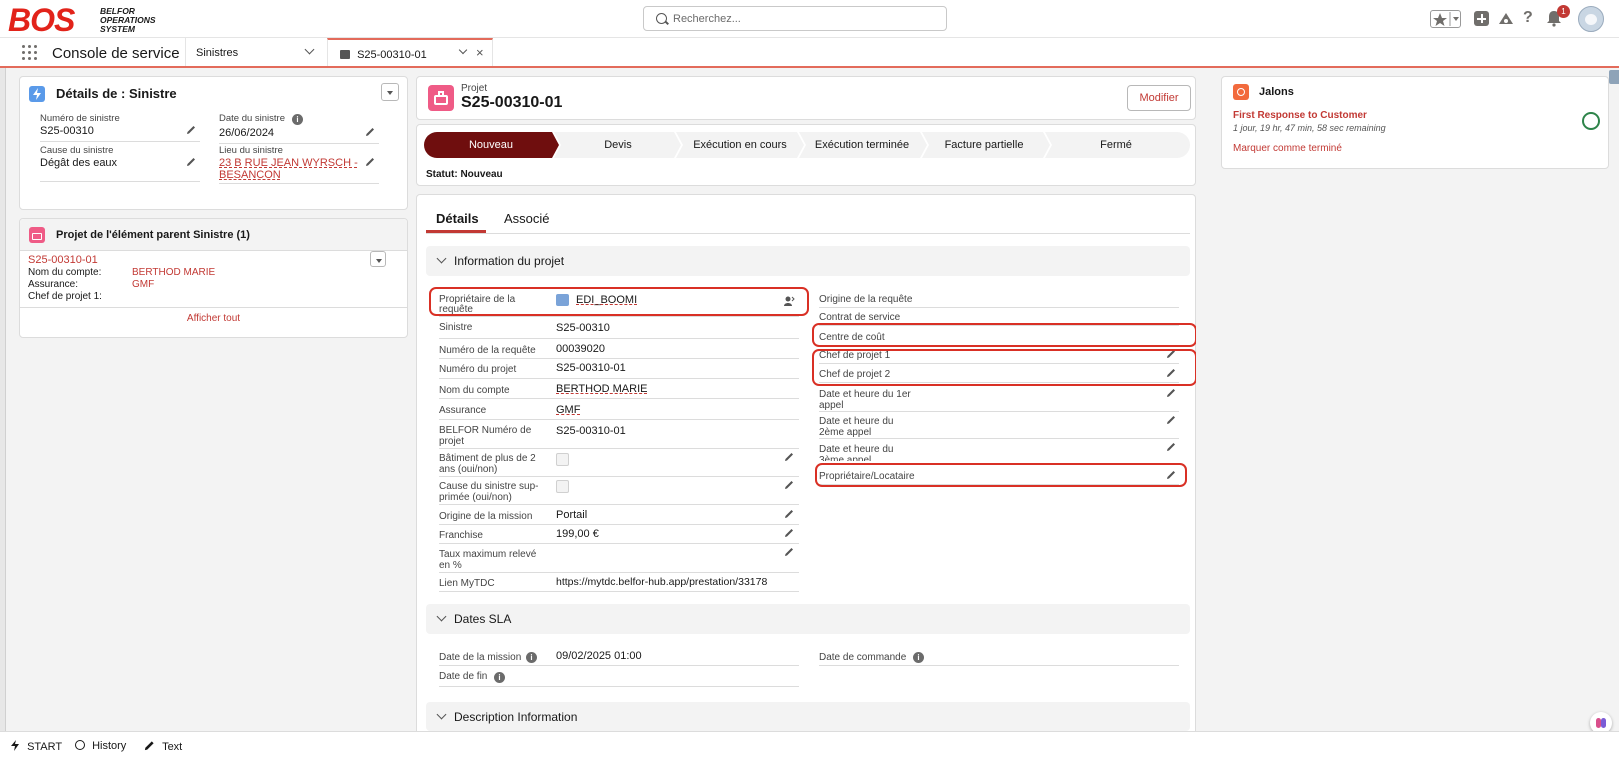  What do you see at coordinates (1004, 367) in the screenshot?
I see `highlight-project-chiefs` at bounding box center [1004, 367].